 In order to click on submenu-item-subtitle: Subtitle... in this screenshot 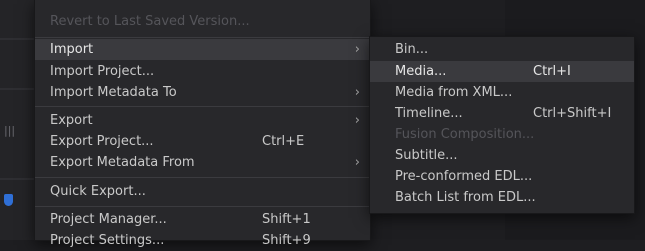, I will do `click(502, 155)`.